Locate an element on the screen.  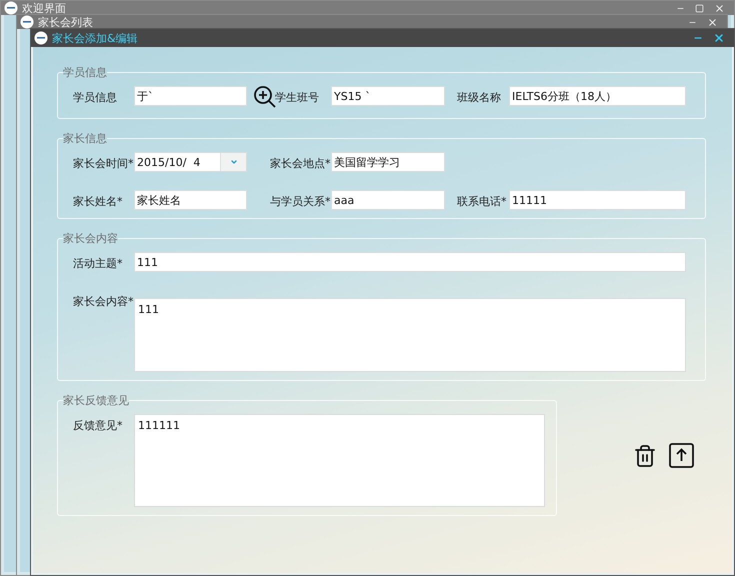
text-field: 11111 is located at coordinates (597, 200).